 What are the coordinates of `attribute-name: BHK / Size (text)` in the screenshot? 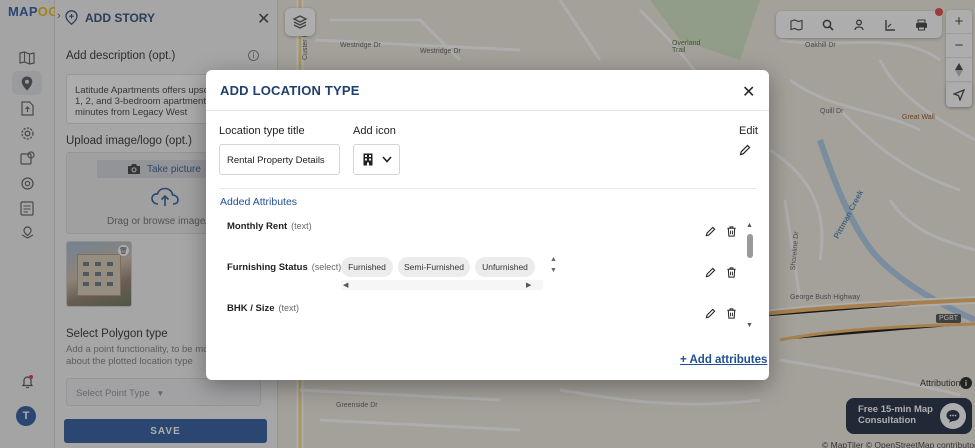 It's located at (263, 308).